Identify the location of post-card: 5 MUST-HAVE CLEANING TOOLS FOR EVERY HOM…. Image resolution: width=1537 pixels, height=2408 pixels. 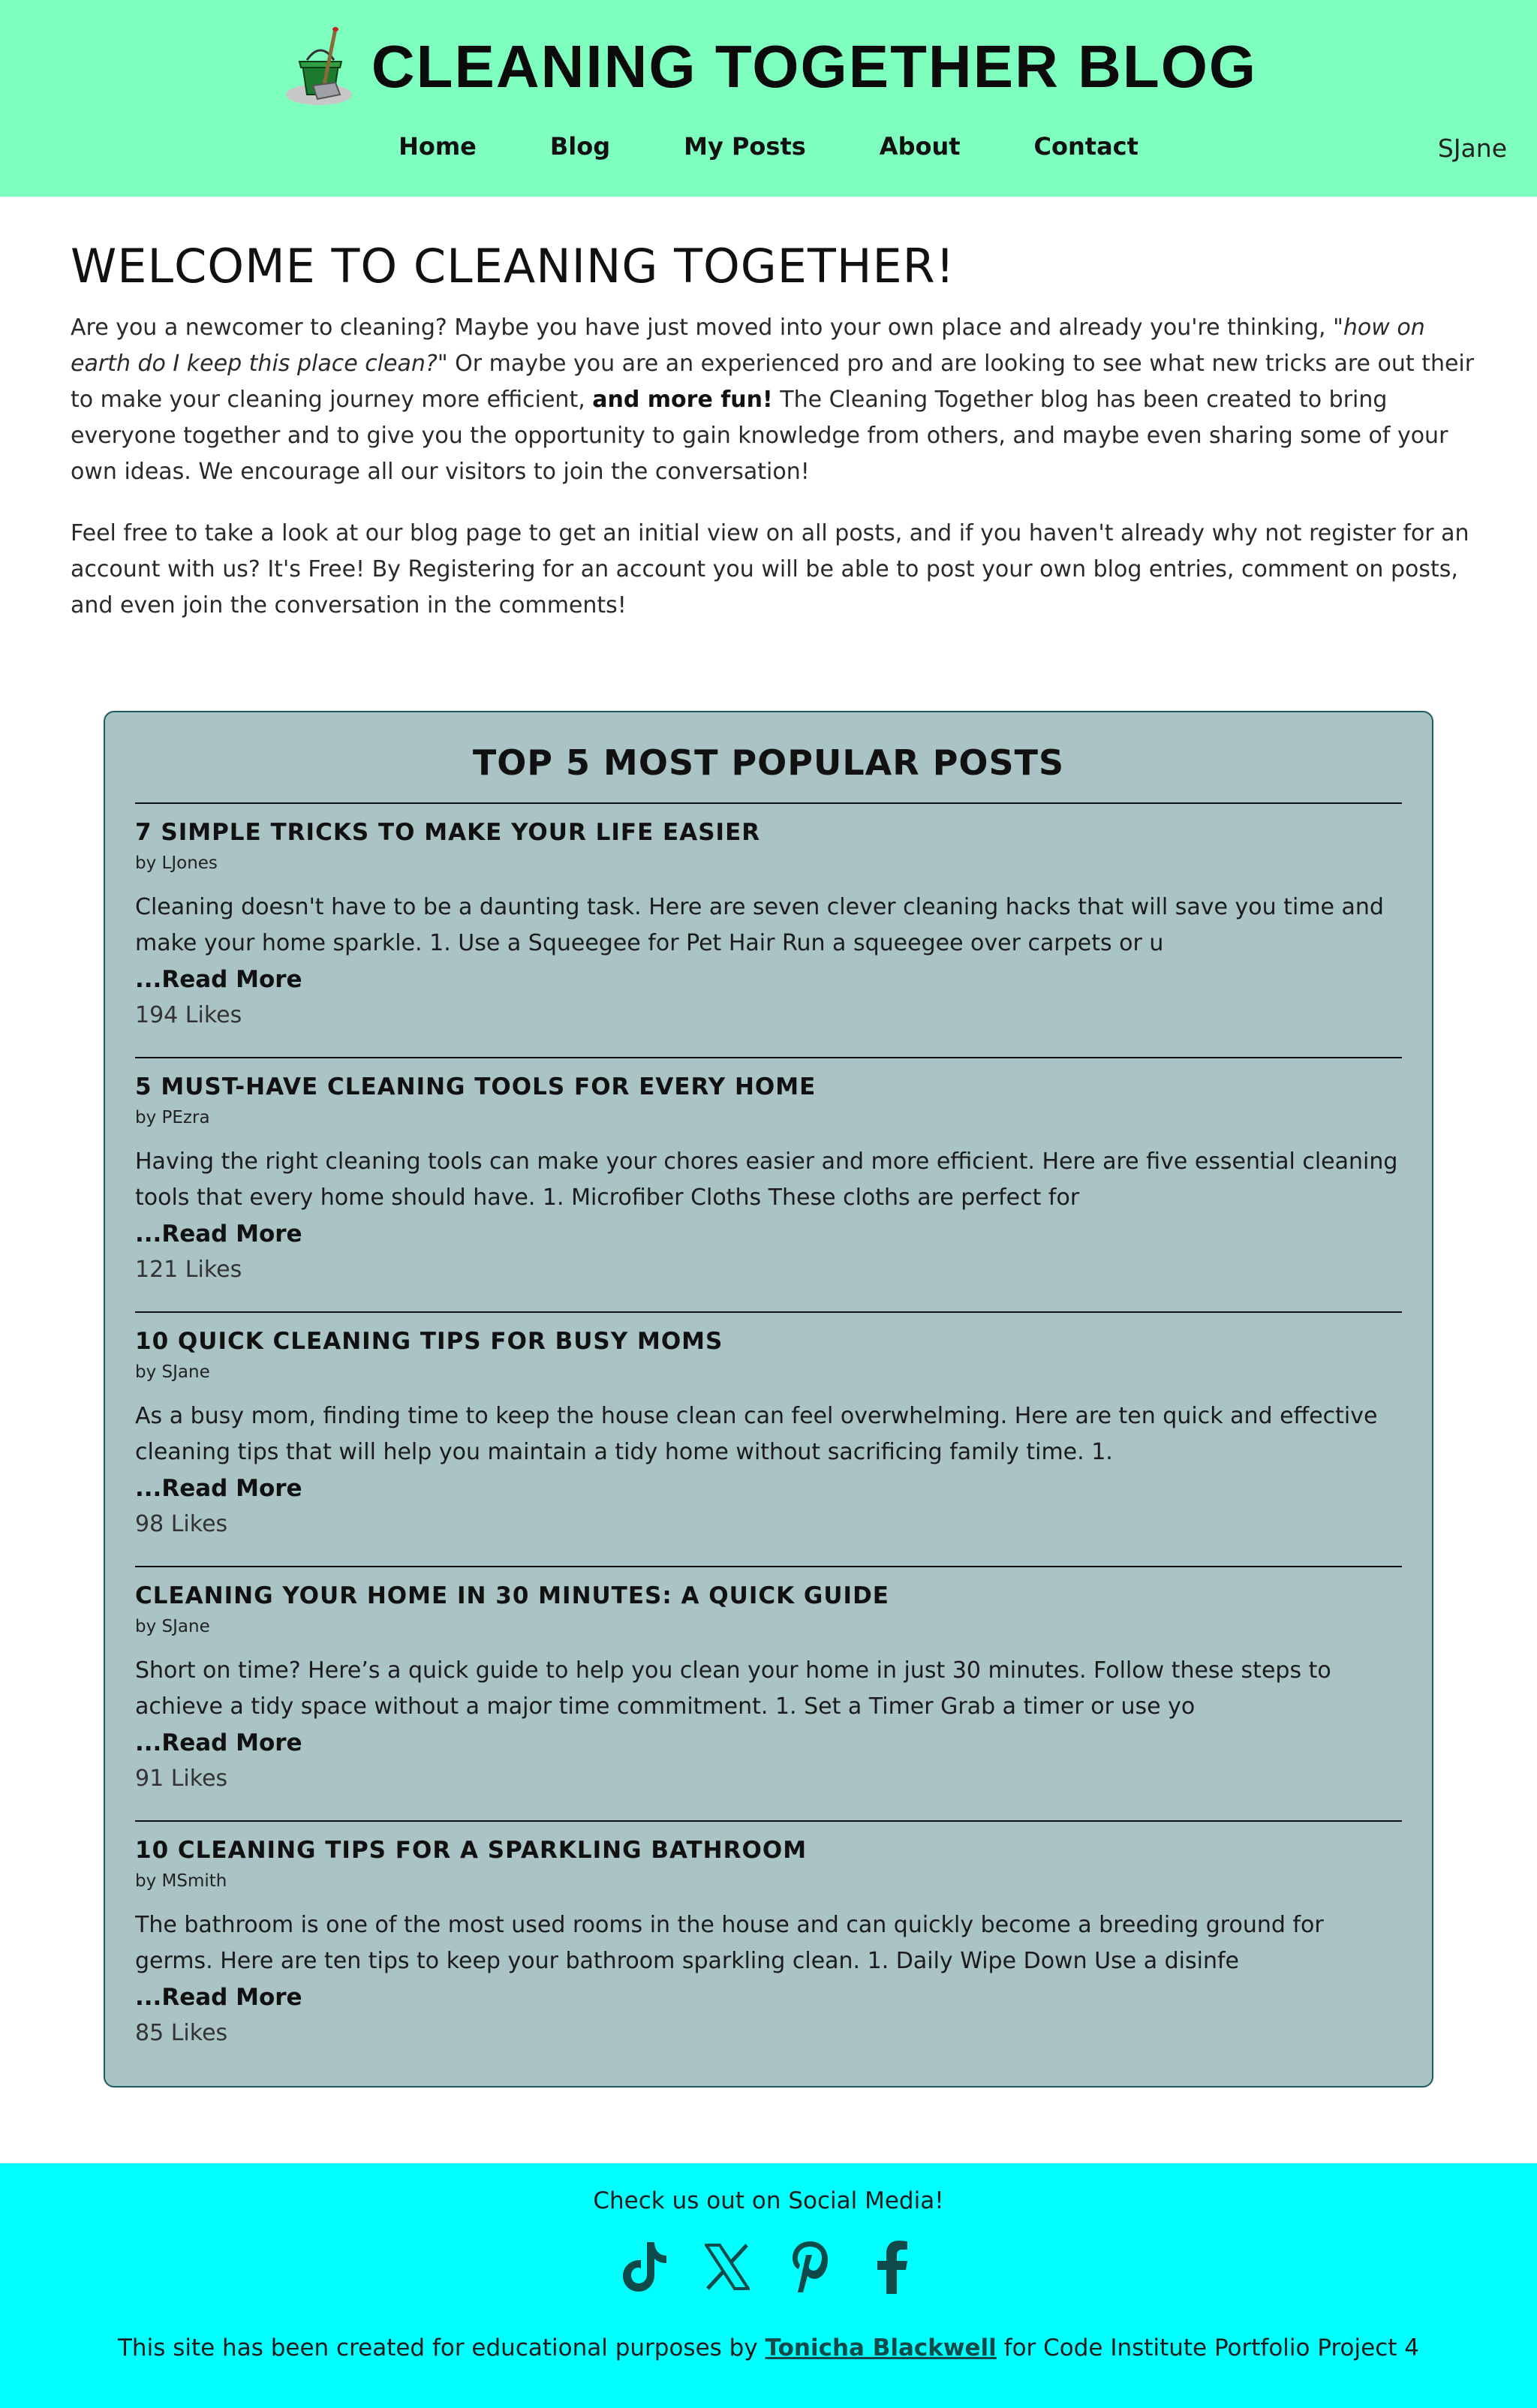
(768, 1184).